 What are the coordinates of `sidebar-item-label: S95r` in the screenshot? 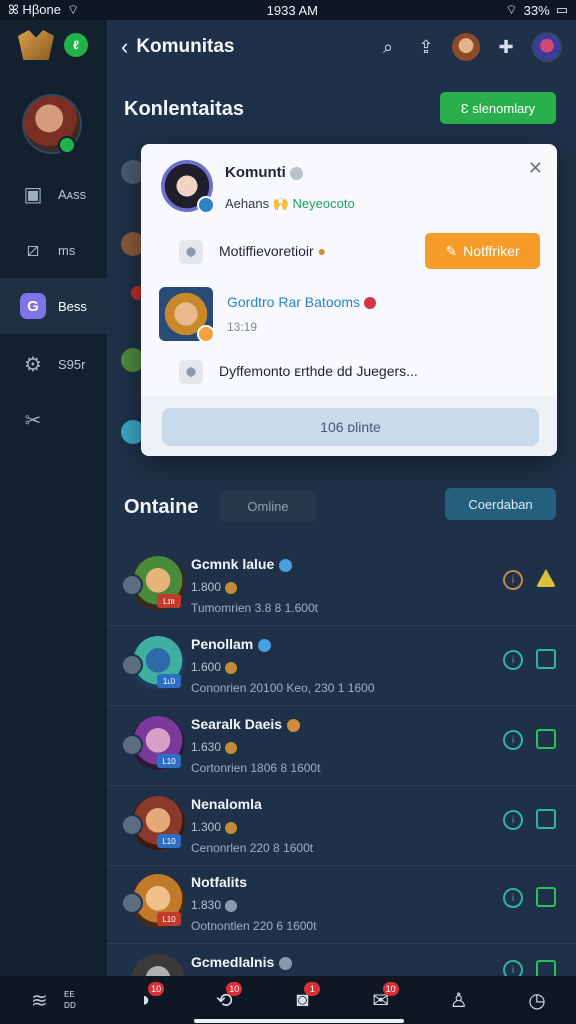 It's located at (72, 364).